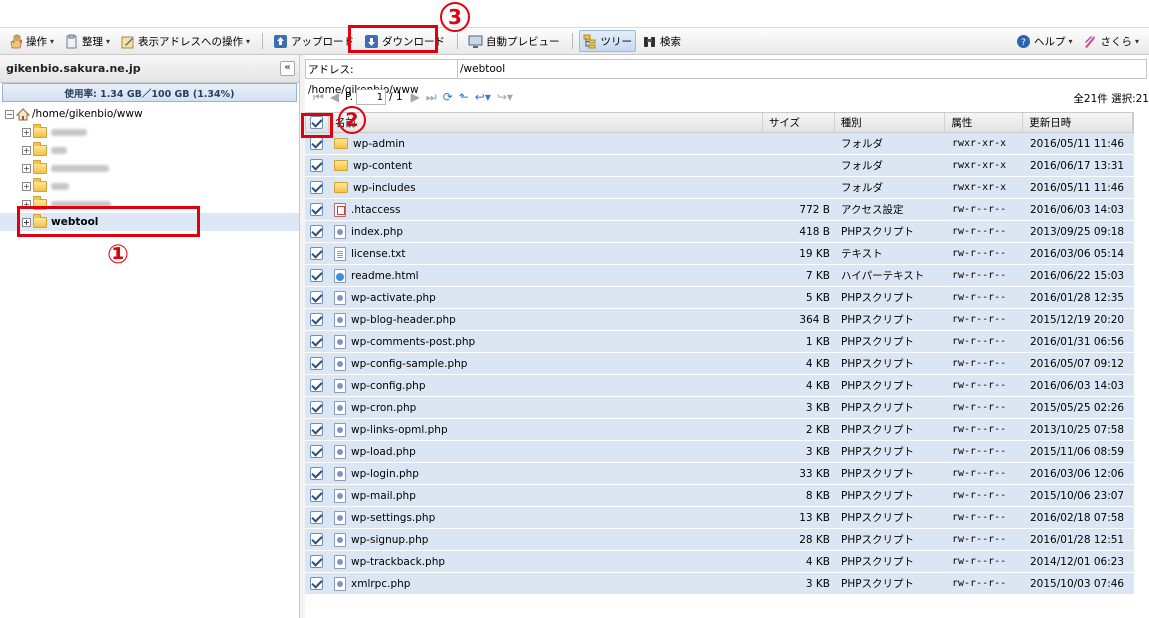  I want to click on operation-menu-button: 操作 ▾, so click(31, 41).